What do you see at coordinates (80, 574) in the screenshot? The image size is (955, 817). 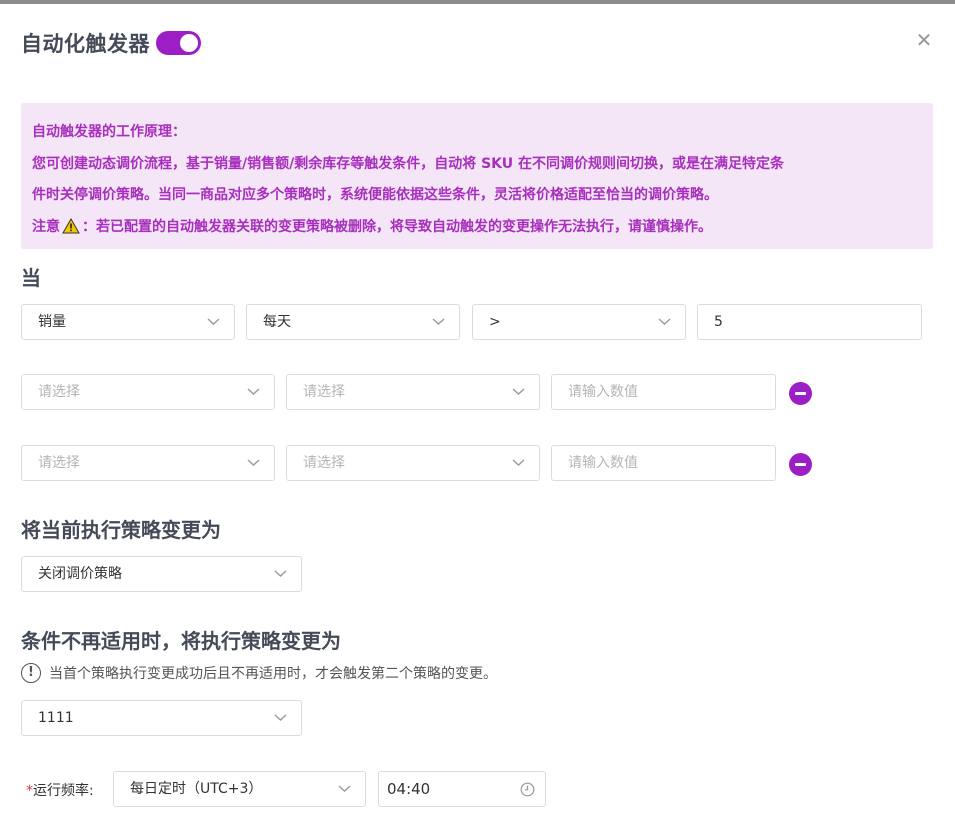 I see `change-strategy-value: 关闭调价策略` at bounding box center [80, 574].